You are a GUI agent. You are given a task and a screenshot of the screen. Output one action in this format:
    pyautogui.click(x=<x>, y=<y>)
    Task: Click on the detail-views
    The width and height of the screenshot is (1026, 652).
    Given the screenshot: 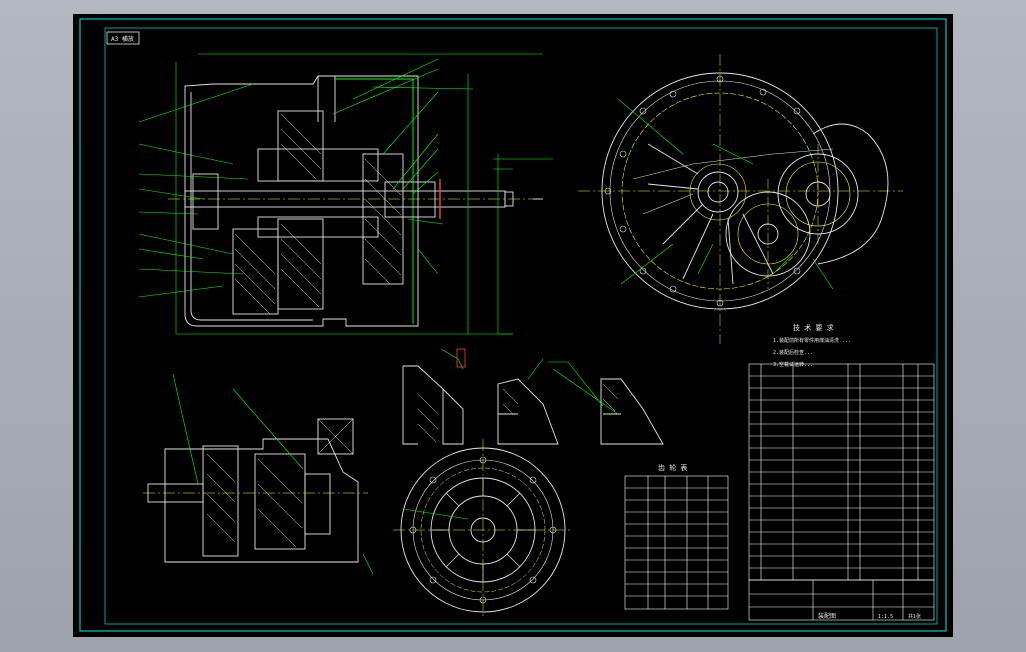 What is the action you would take?
    pyautogui.click(x=533, y=396)
    